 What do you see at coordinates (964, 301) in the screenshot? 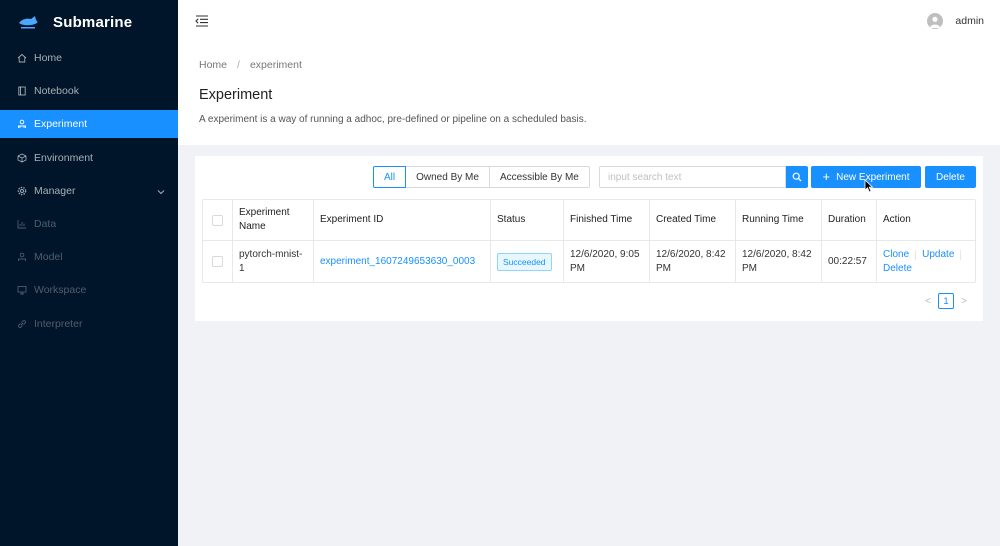
I see `next-page-button: >` at bounding box center [964, 301].